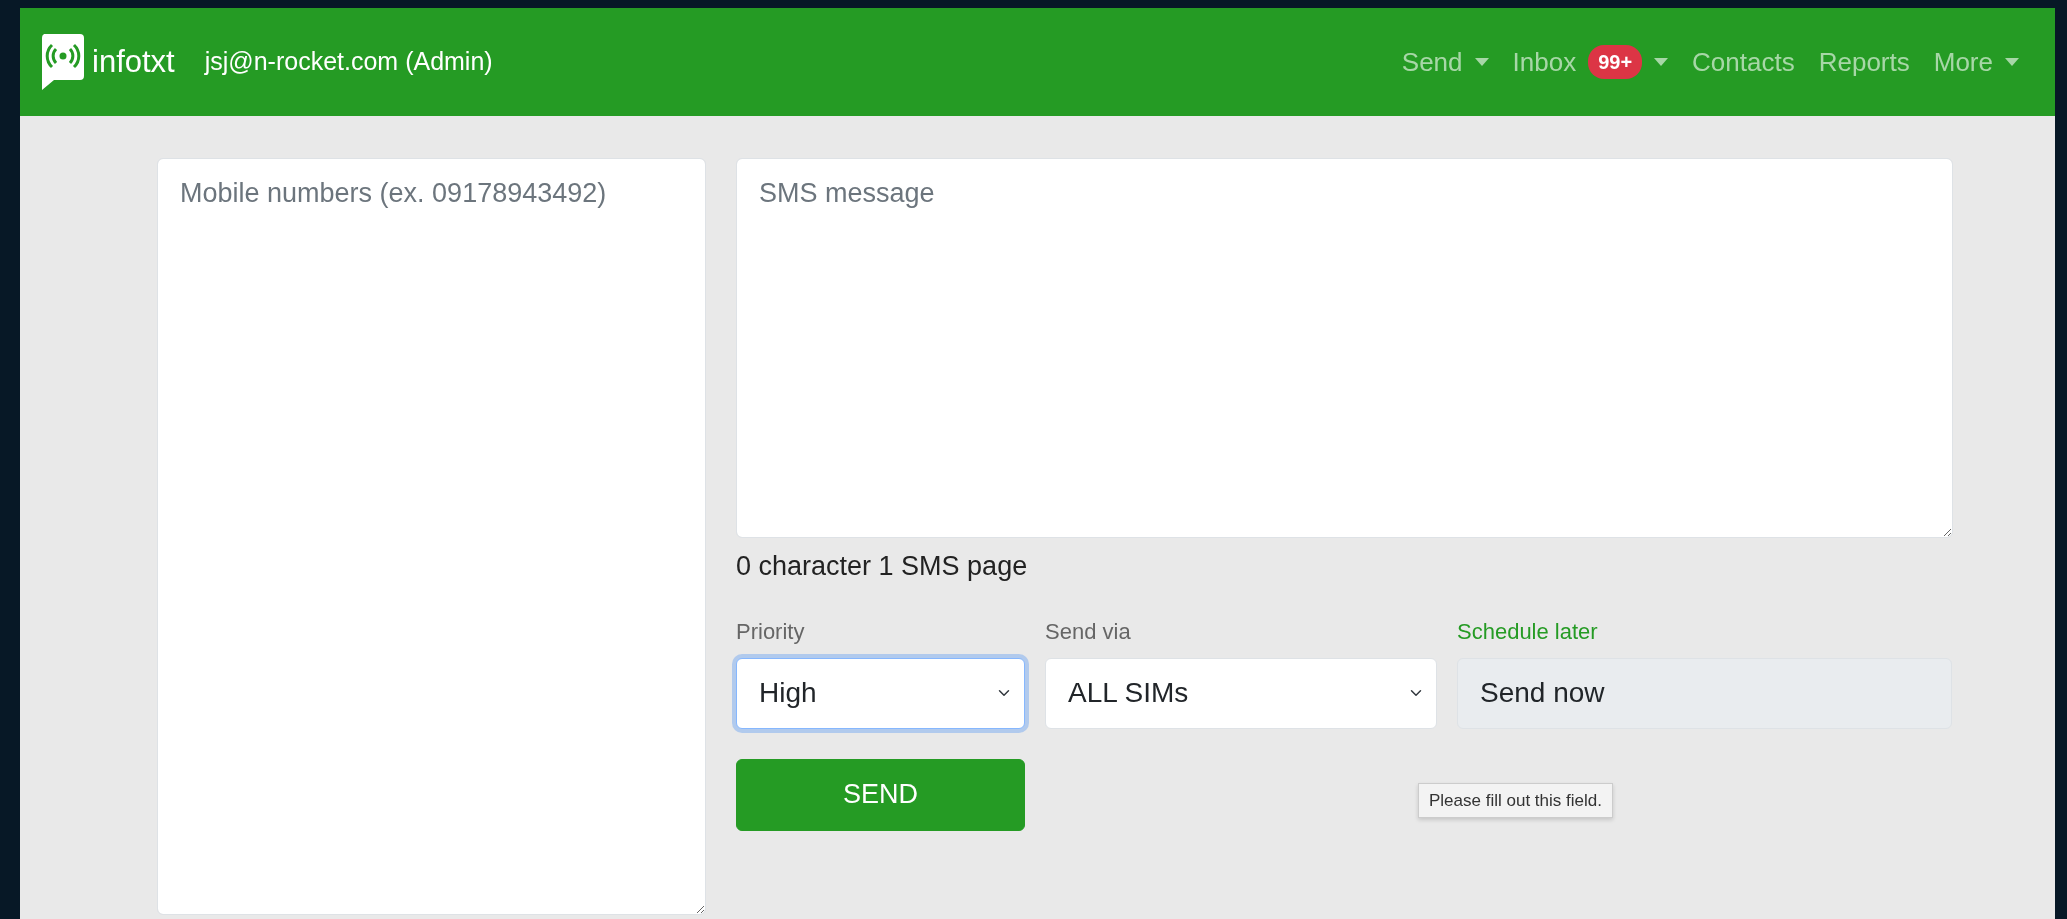 This screenshot has height=919, width=2067. I want to click on dropdown-field: ALL SIMs, so click(1241, 693).